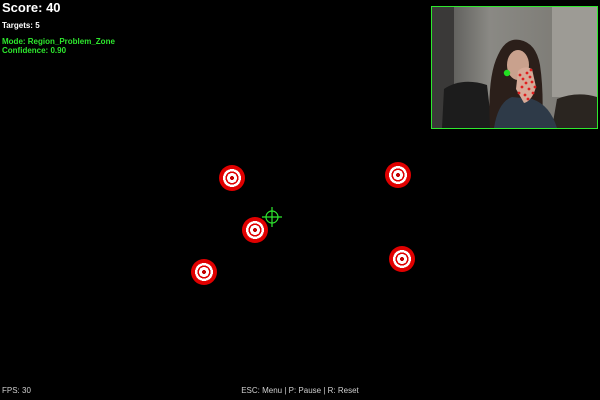 The image size is (600, 400). Describe the element at coordinates (21, 25) in the screenshot. I see `targets-count-label: Targets: 5` at that location.